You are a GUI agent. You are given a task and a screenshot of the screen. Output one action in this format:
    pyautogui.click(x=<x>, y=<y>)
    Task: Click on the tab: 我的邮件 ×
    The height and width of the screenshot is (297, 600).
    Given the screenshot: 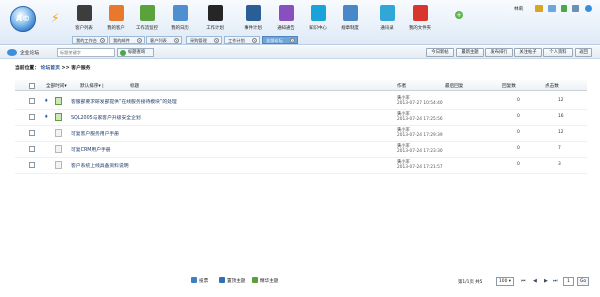 What is the action you would take?
    pyautogui.click(x=127, y=40)
    